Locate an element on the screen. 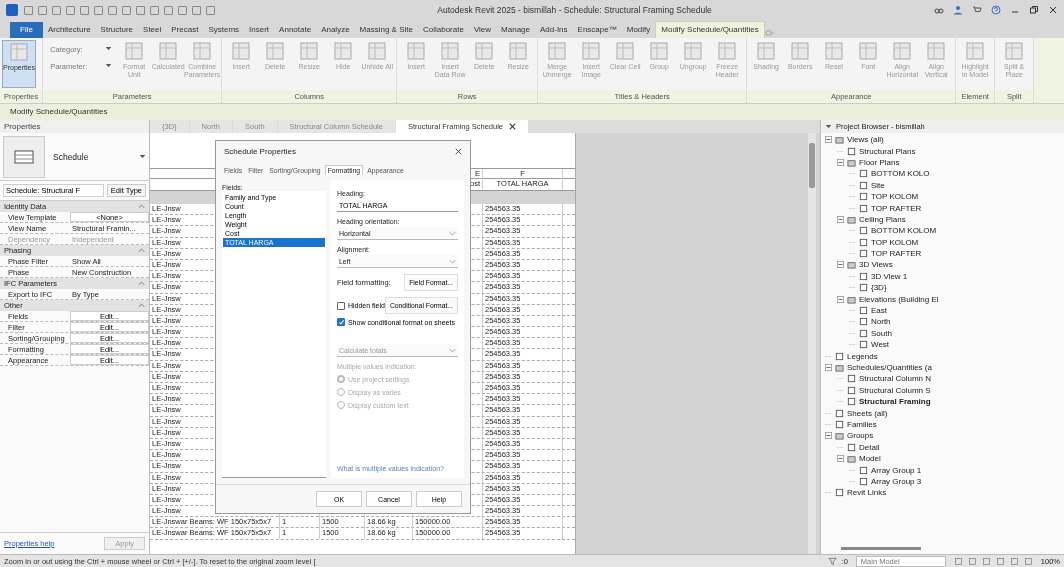 The width and height of the screenshot is (1064, 567). cart-icon is located at coordinates (977, 10).